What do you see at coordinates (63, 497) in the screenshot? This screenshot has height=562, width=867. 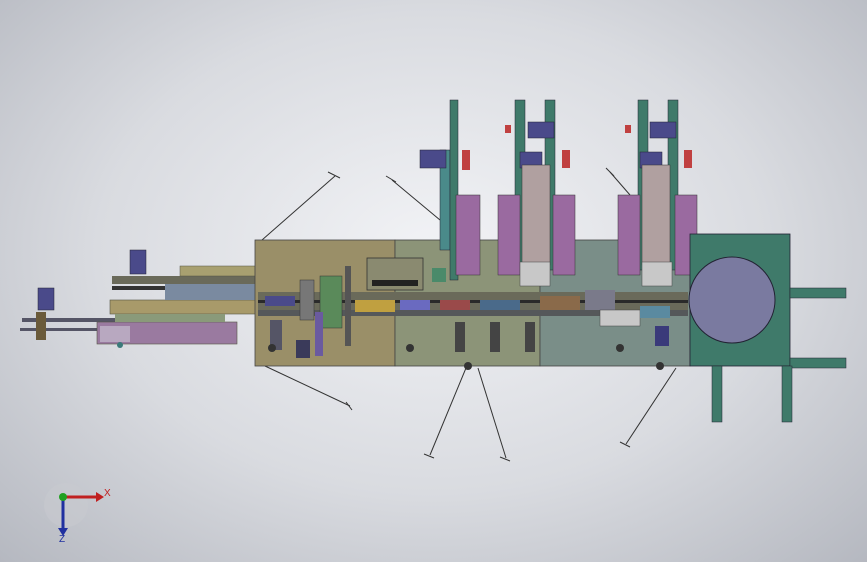 I see `triad-y-axis` at bounding box center [63, 497].